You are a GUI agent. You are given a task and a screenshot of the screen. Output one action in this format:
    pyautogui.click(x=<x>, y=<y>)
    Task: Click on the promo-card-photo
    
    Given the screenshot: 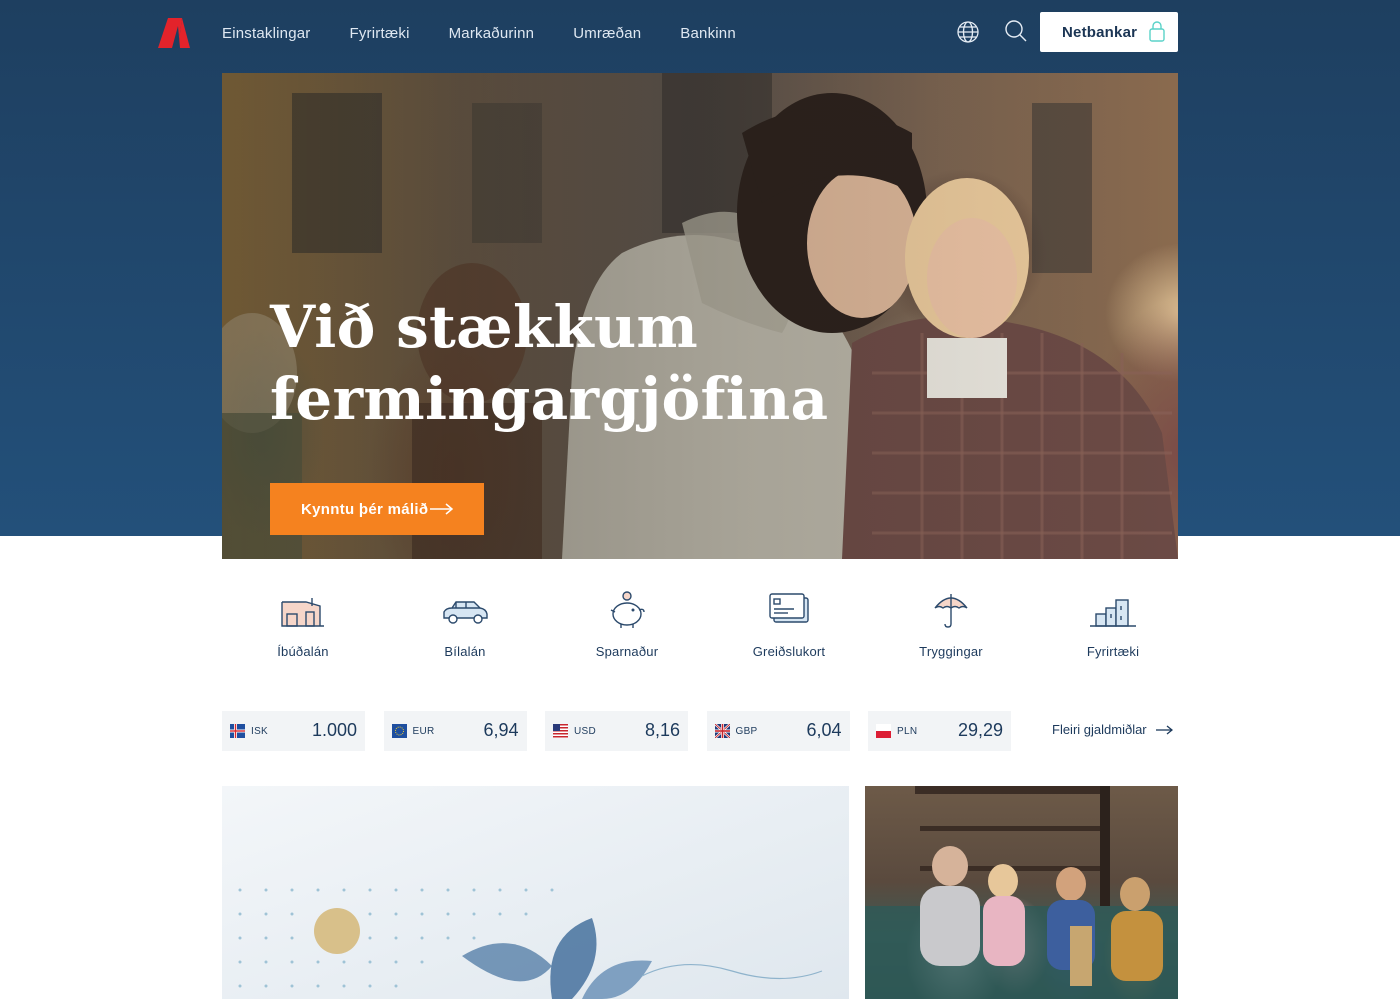 What is the action you would take?
    pyautogui.click(x=1021, y=892)
    